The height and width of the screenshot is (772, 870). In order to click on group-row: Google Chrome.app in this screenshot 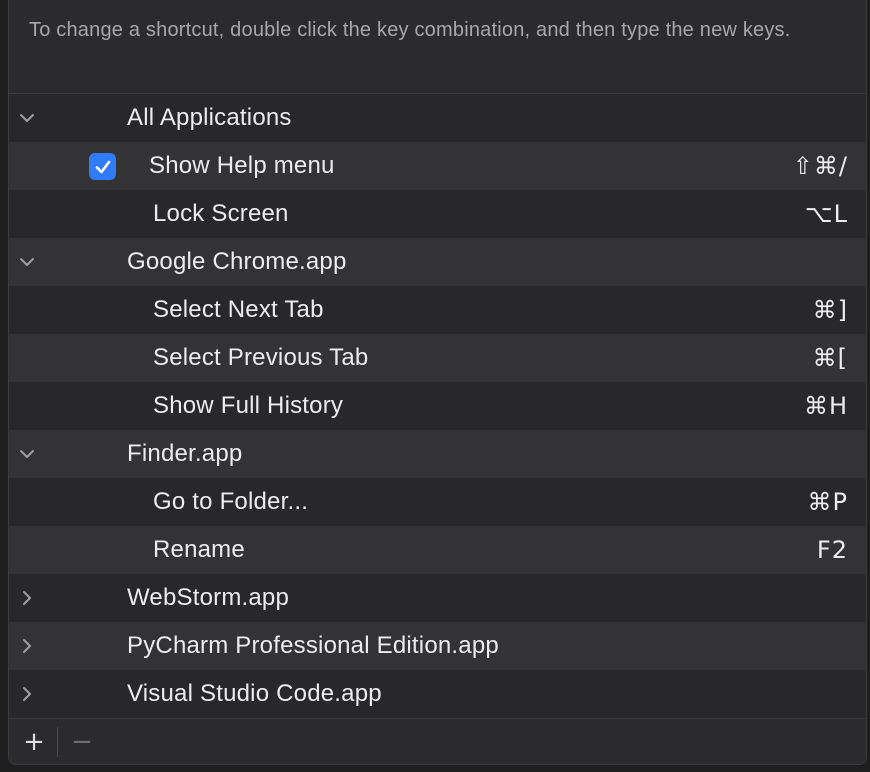, I will do `click(437, 262)`.